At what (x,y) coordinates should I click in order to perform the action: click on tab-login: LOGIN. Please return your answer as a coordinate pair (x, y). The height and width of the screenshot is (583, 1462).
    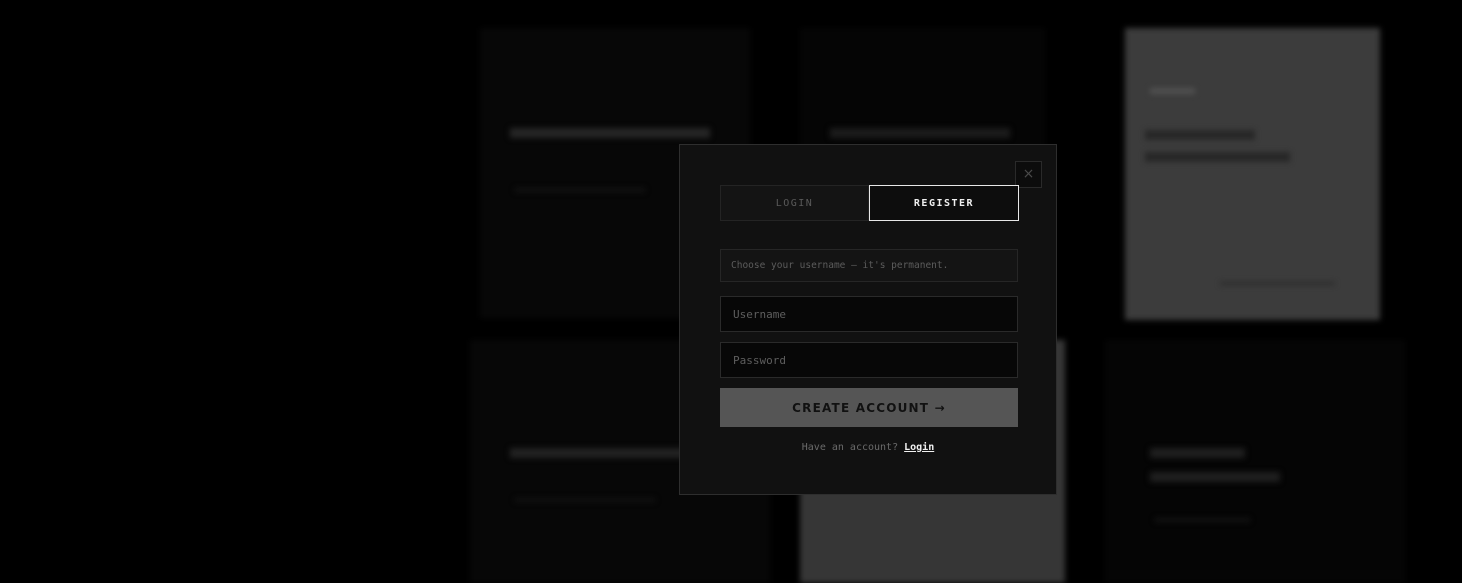
    Looking at the image, I should click on (794, 203).